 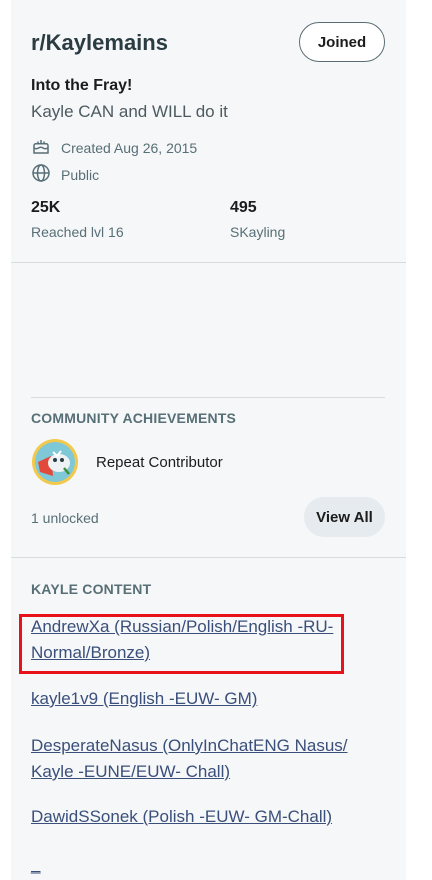 I want to click on created-date: Created Aug 26, 2015, so click(x=129, y=147).